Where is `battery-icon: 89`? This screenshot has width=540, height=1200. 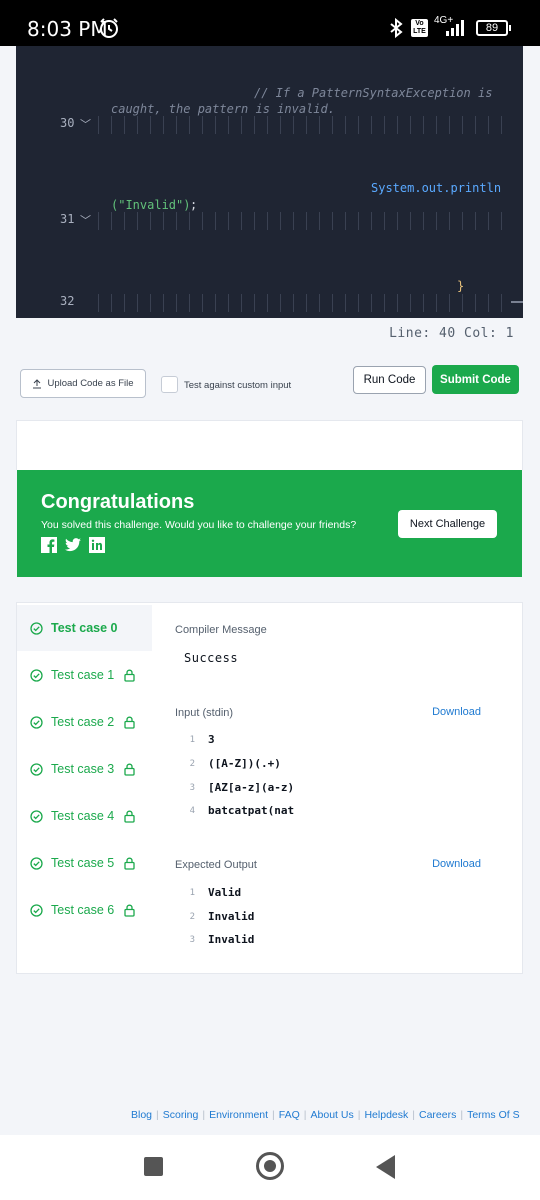 battery-icon: 89 is located at coordinates (493, 28).